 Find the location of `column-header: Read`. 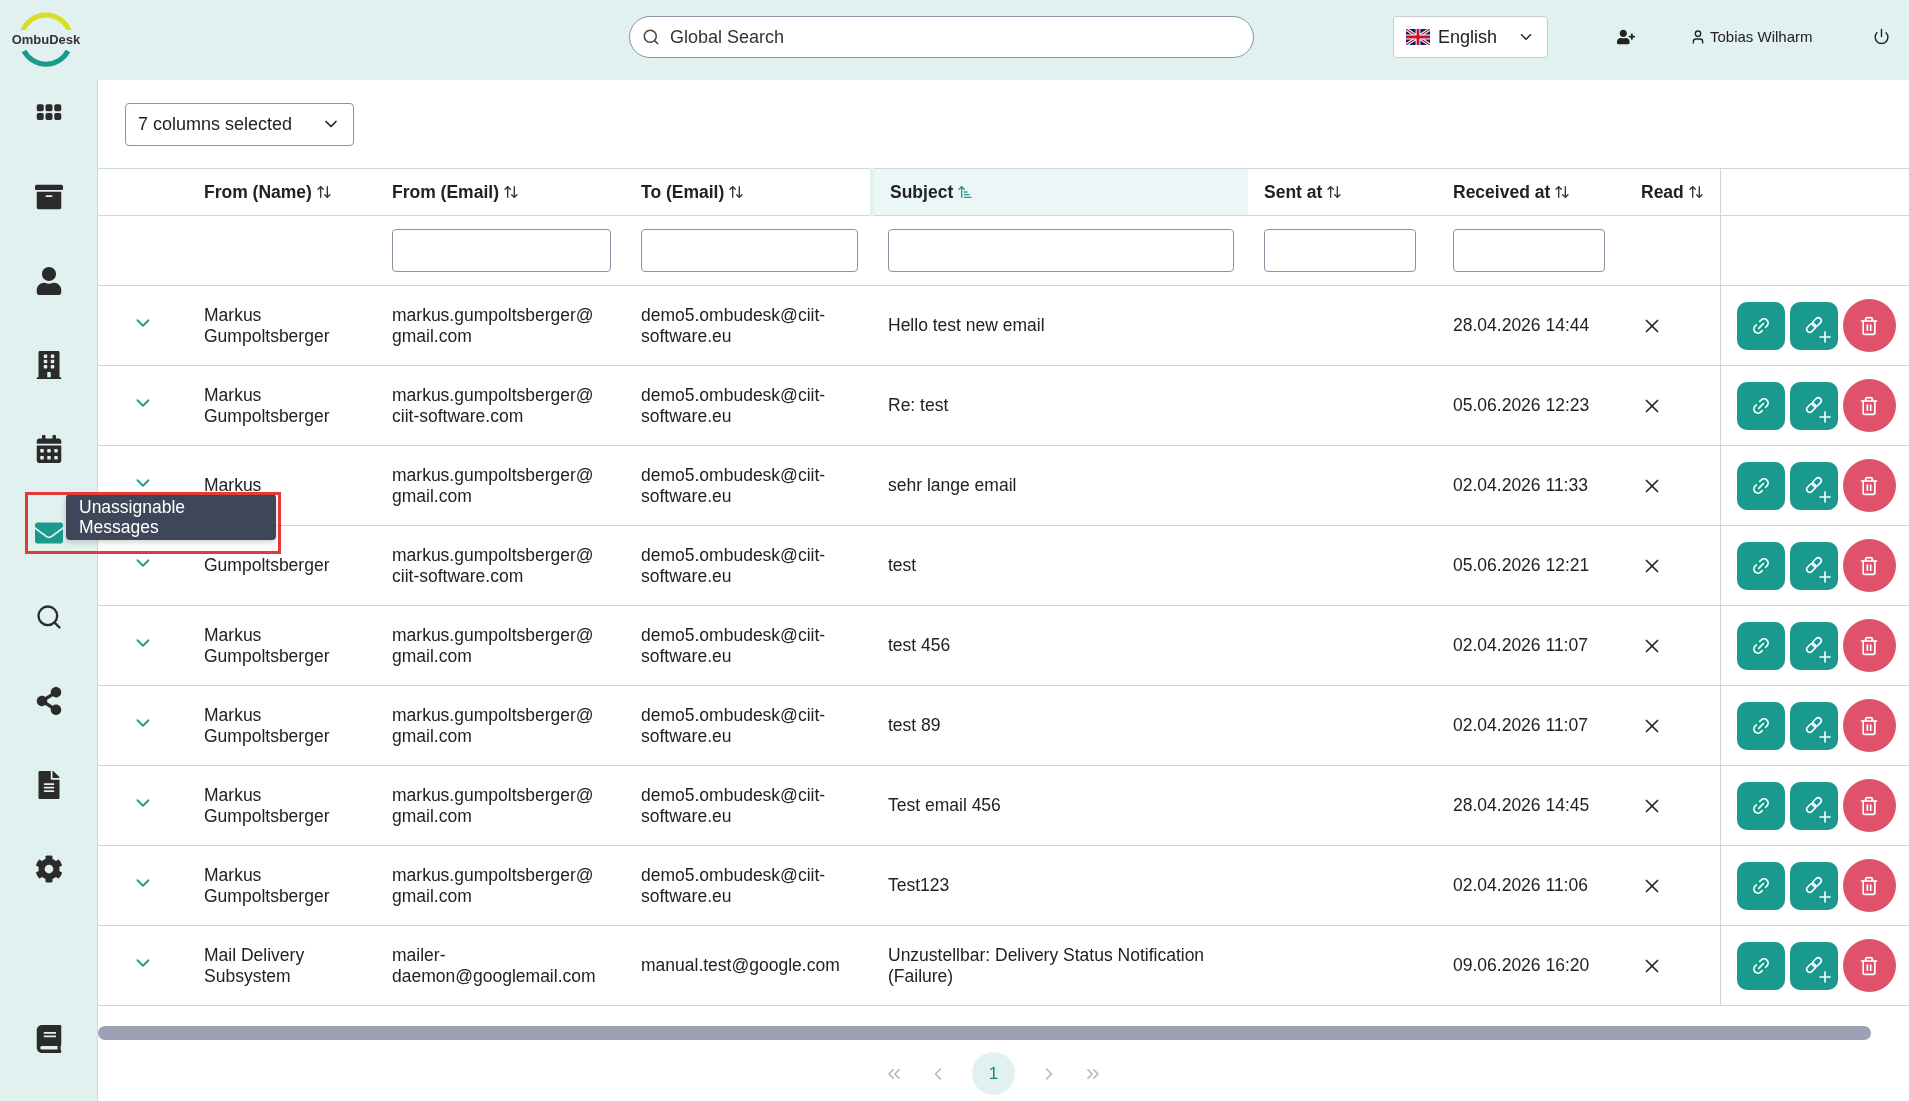

column-header: Read is located at coordinates (1672, 192).